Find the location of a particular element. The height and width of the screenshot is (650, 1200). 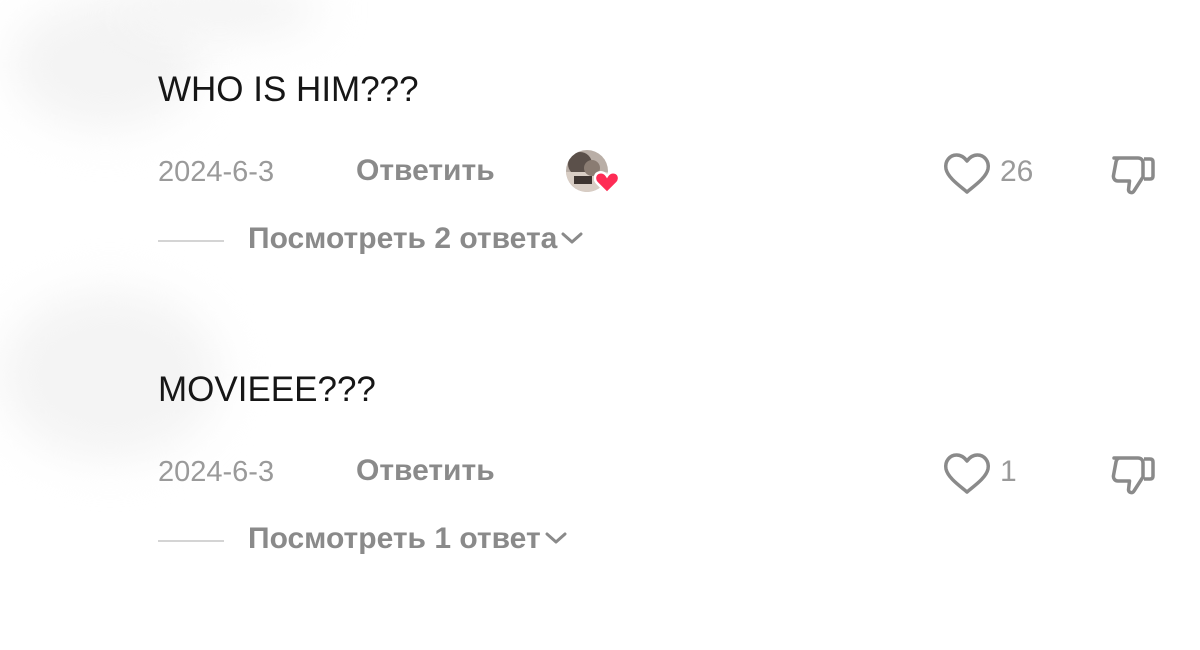

view-replies-button: Посмотреть 1 ответ is located at coordinates (407, 539).